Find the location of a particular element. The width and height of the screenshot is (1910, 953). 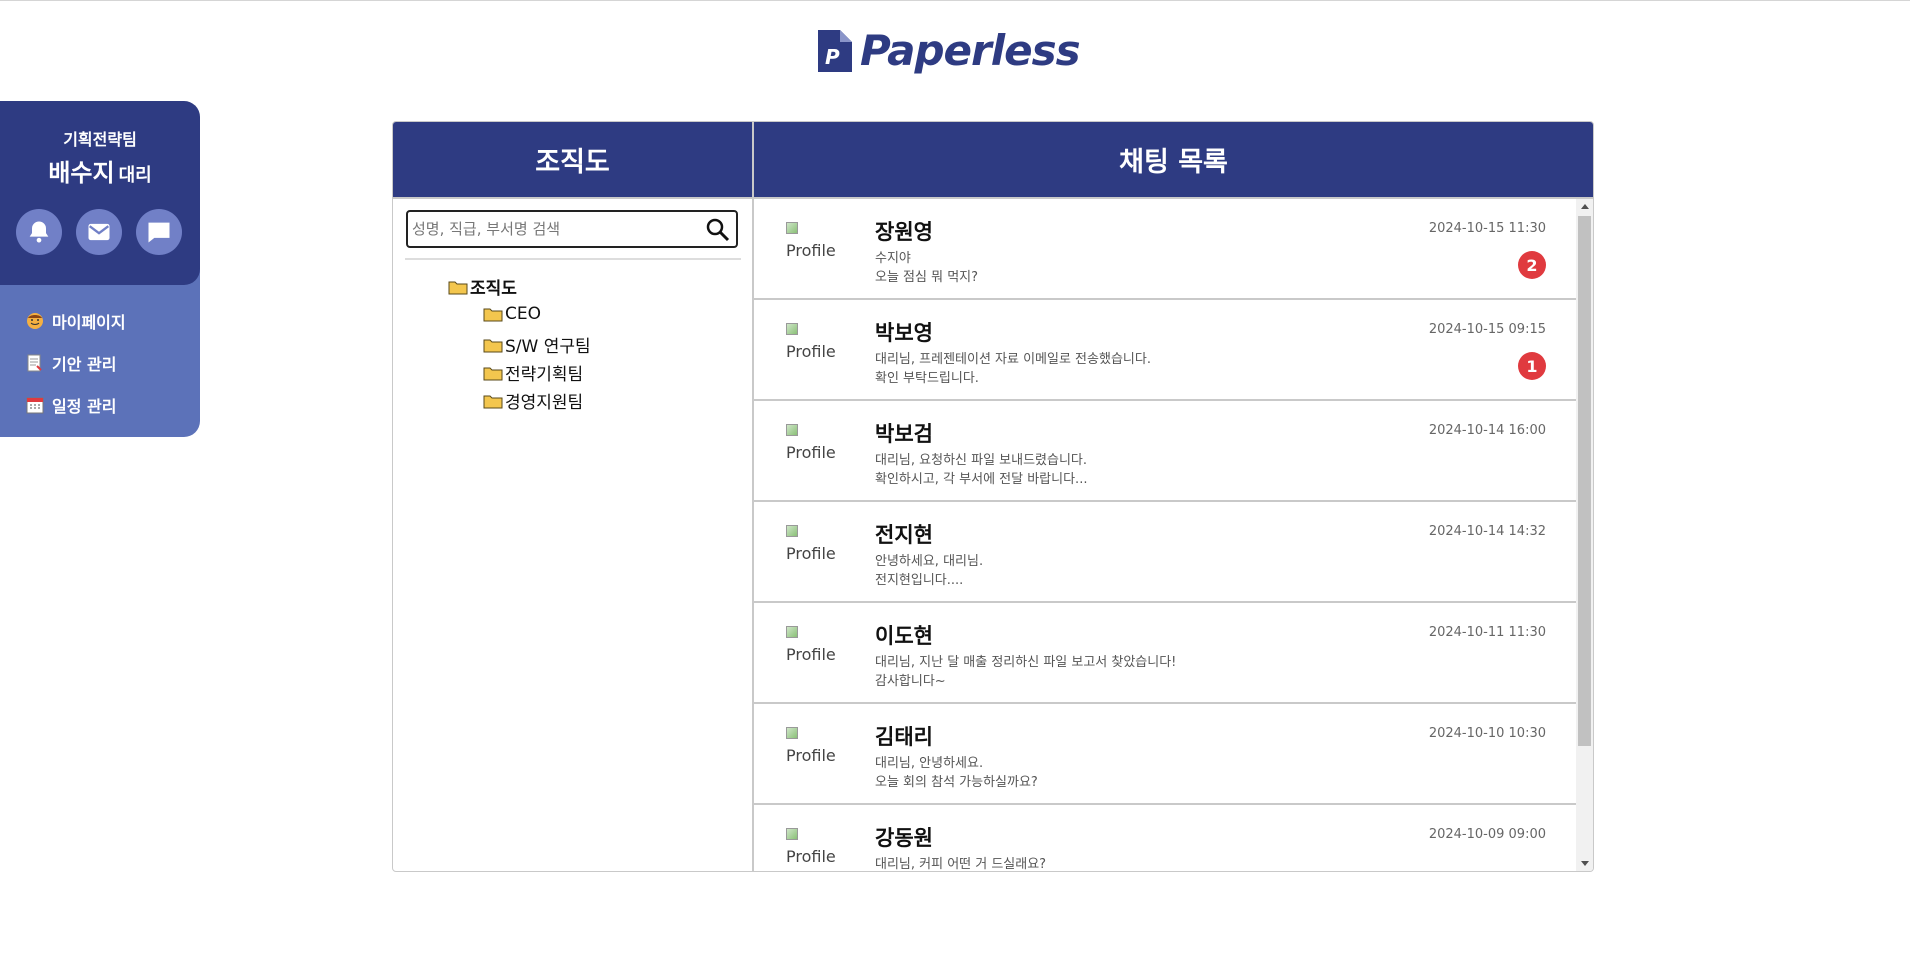

chat-preview: 대리님, 커피 어떤 거 드실래요? is located at coordinates (960, 863).